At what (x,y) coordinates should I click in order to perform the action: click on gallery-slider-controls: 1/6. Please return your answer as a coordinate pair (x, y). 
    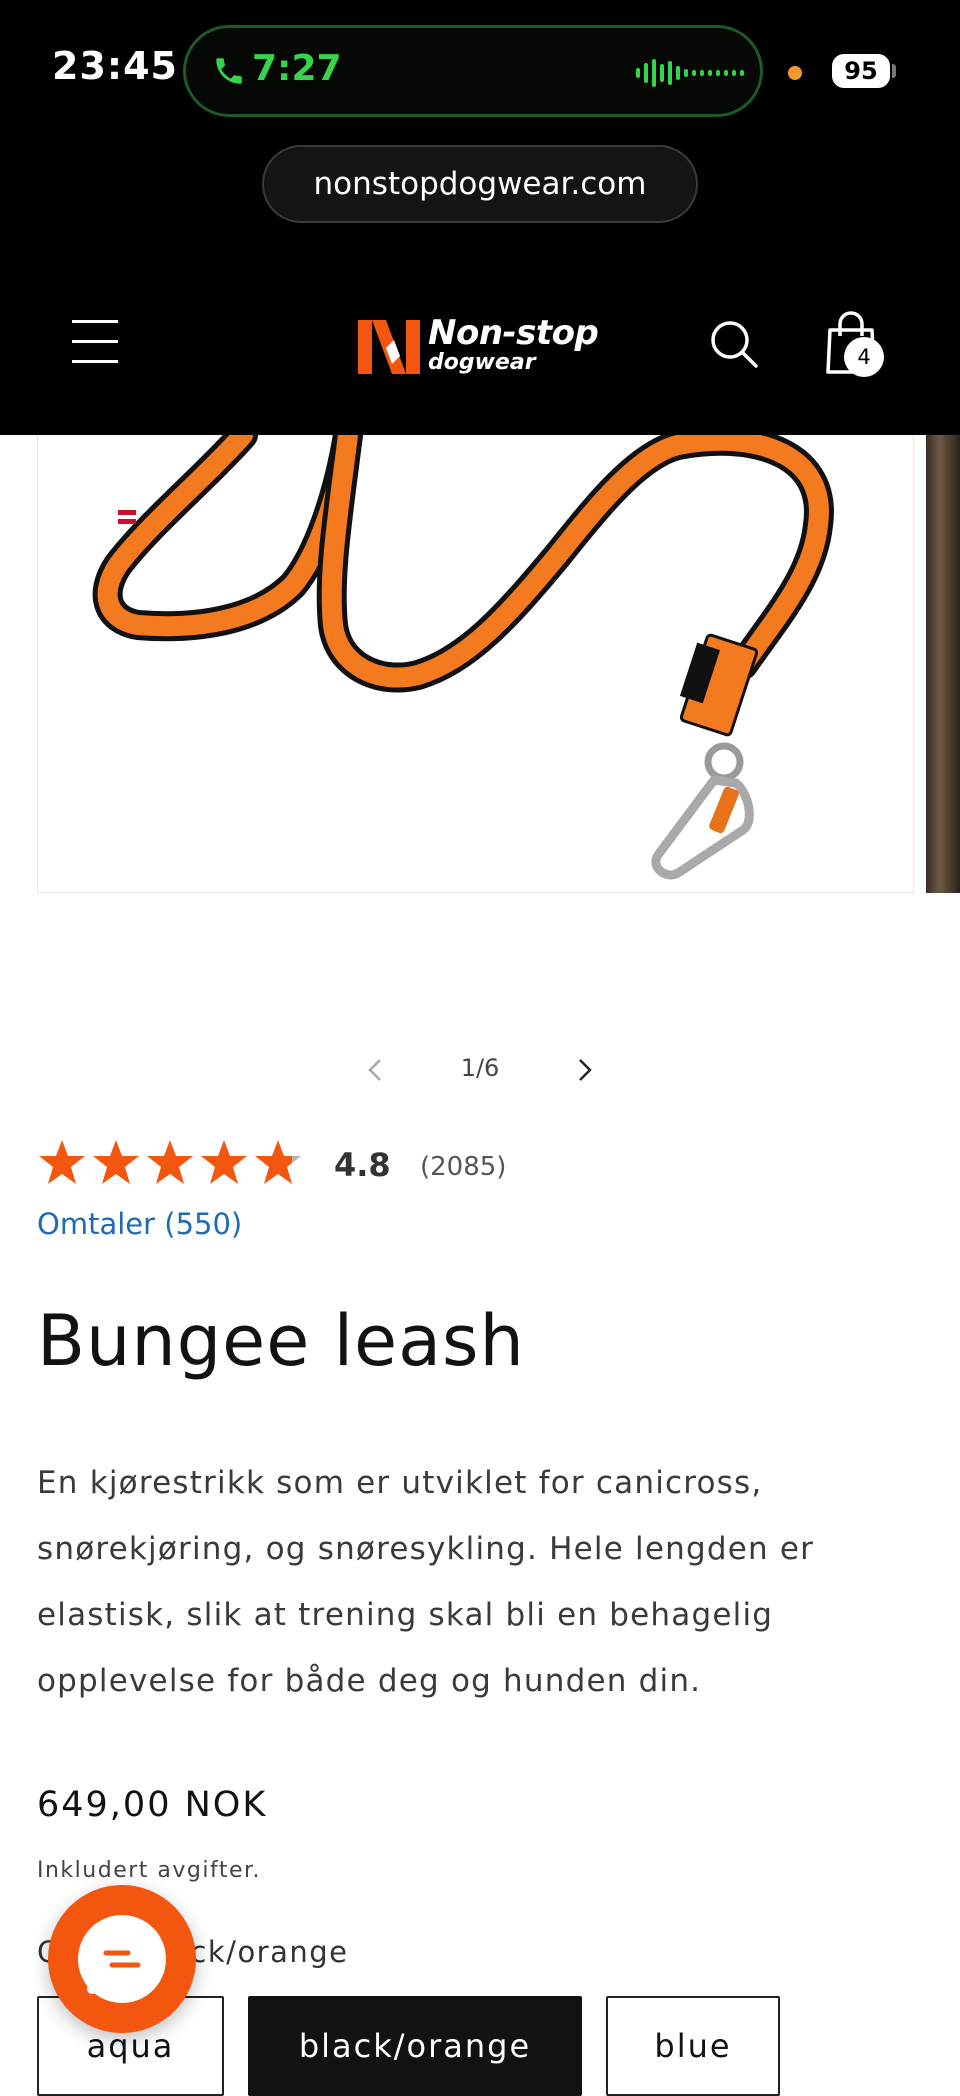
    Looking at the image, I should click on (470, 1070).